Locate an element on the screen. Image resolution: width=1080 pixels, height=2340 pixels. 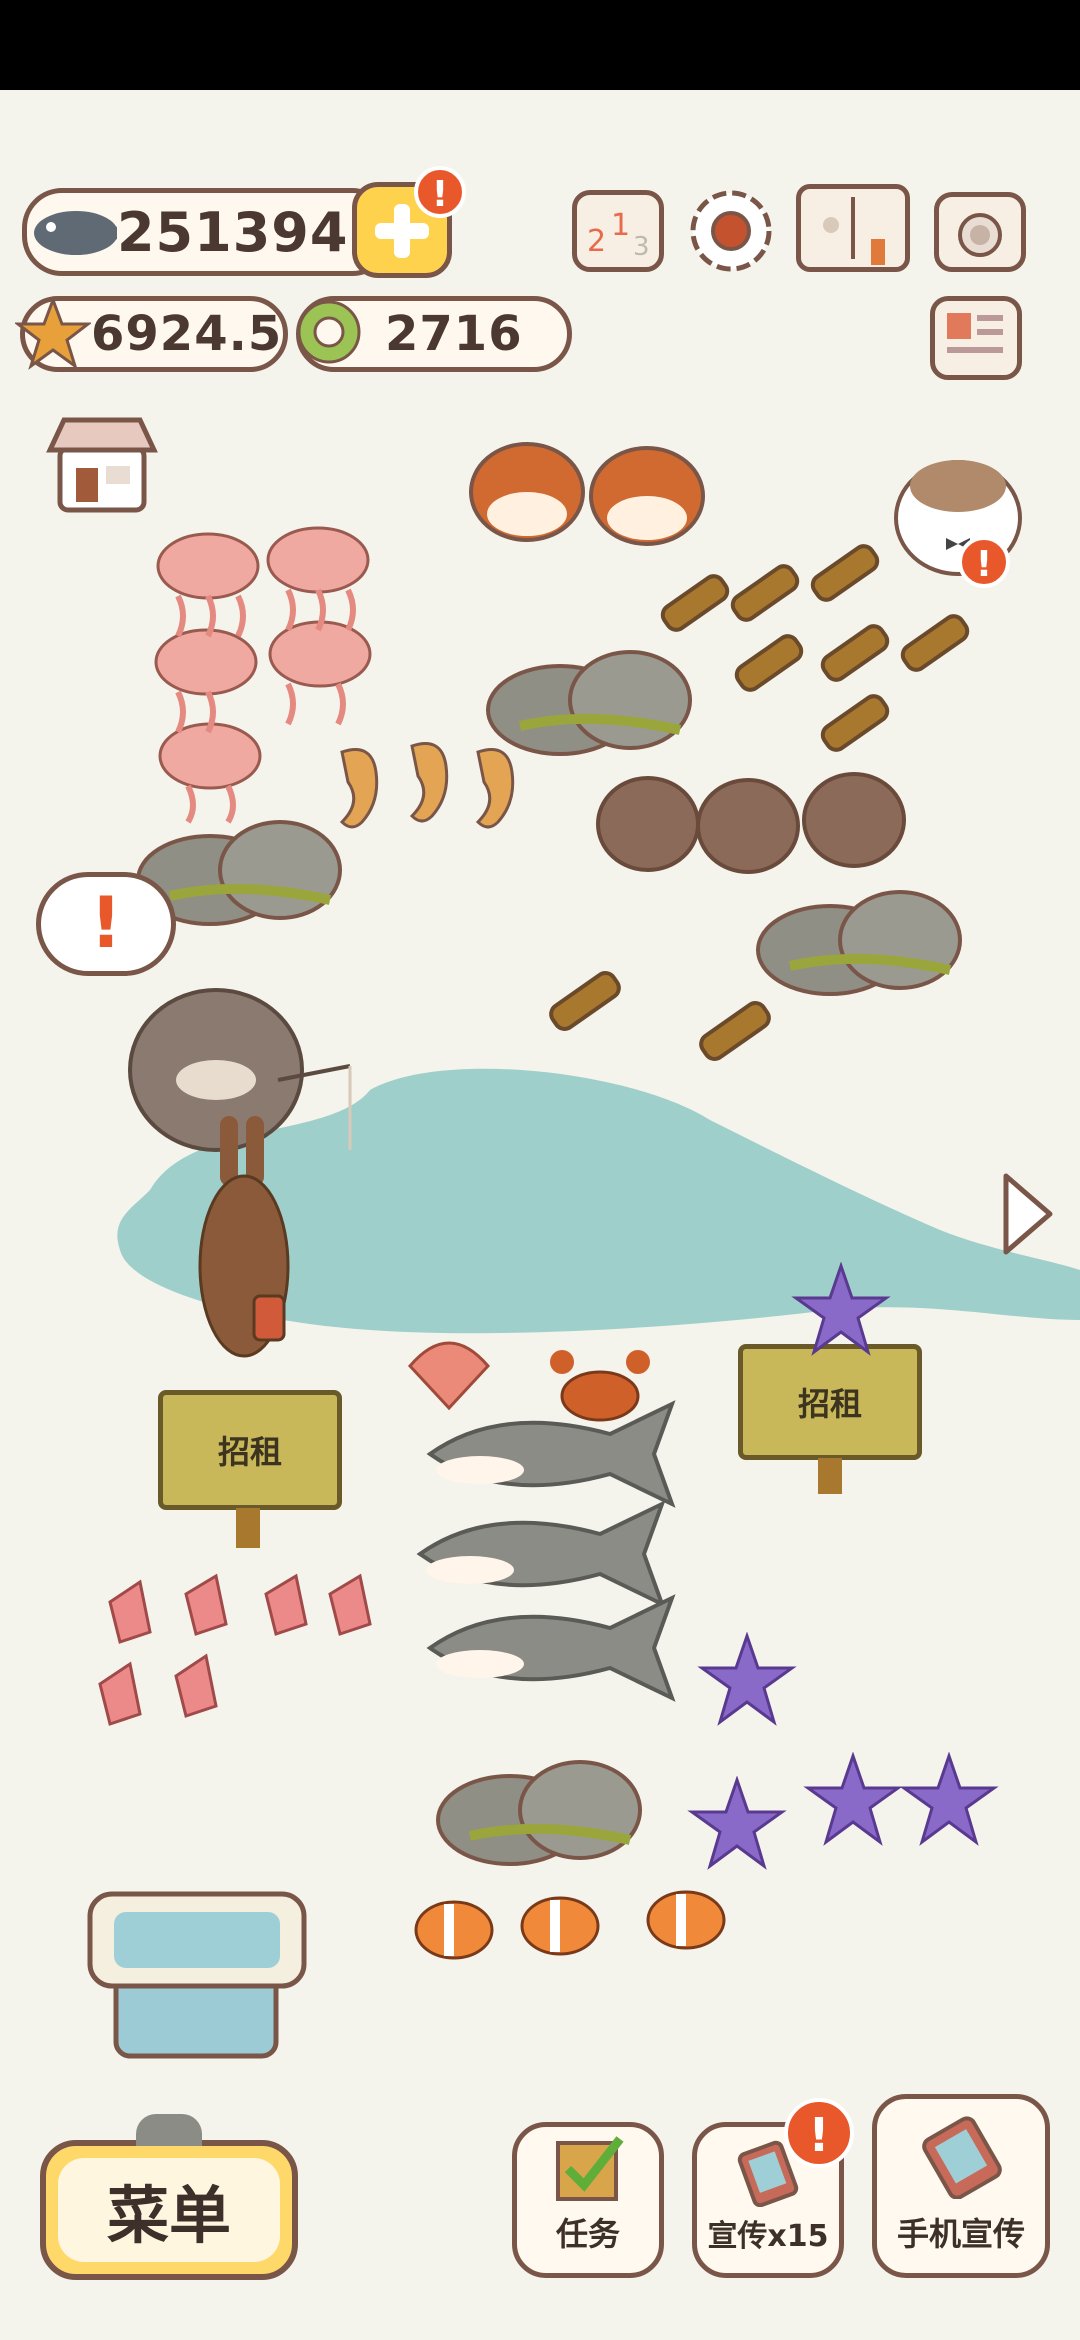
cat-alert-badge: ! is located at coordinates (984, 562).